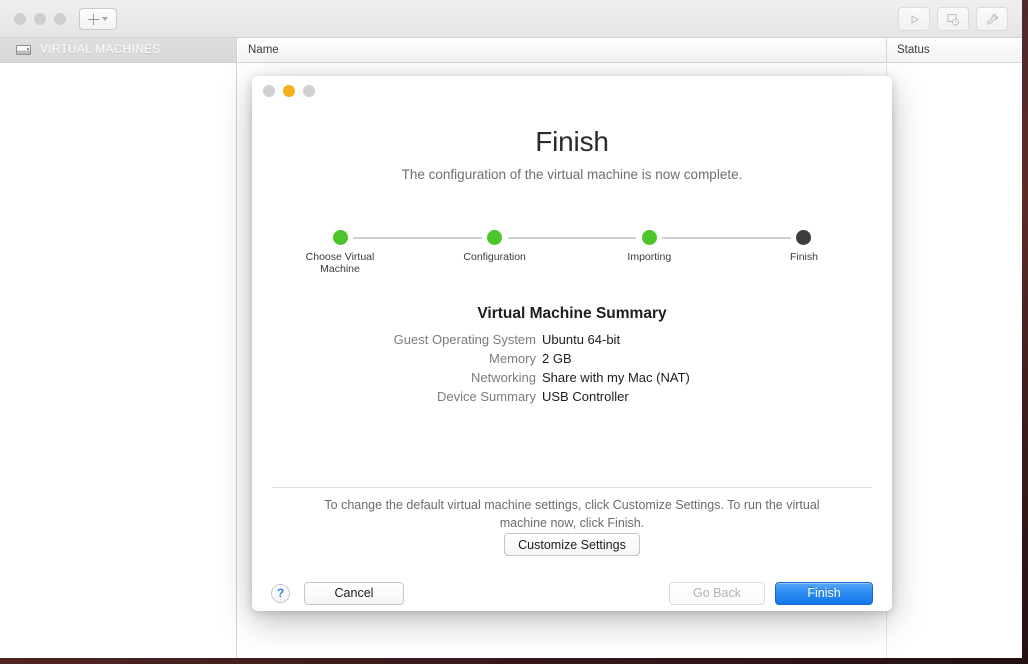 Image resolution: width=1028 pixels, height=664 pixels. I want to click on dialog-traffic-lights, so click(289, 91).